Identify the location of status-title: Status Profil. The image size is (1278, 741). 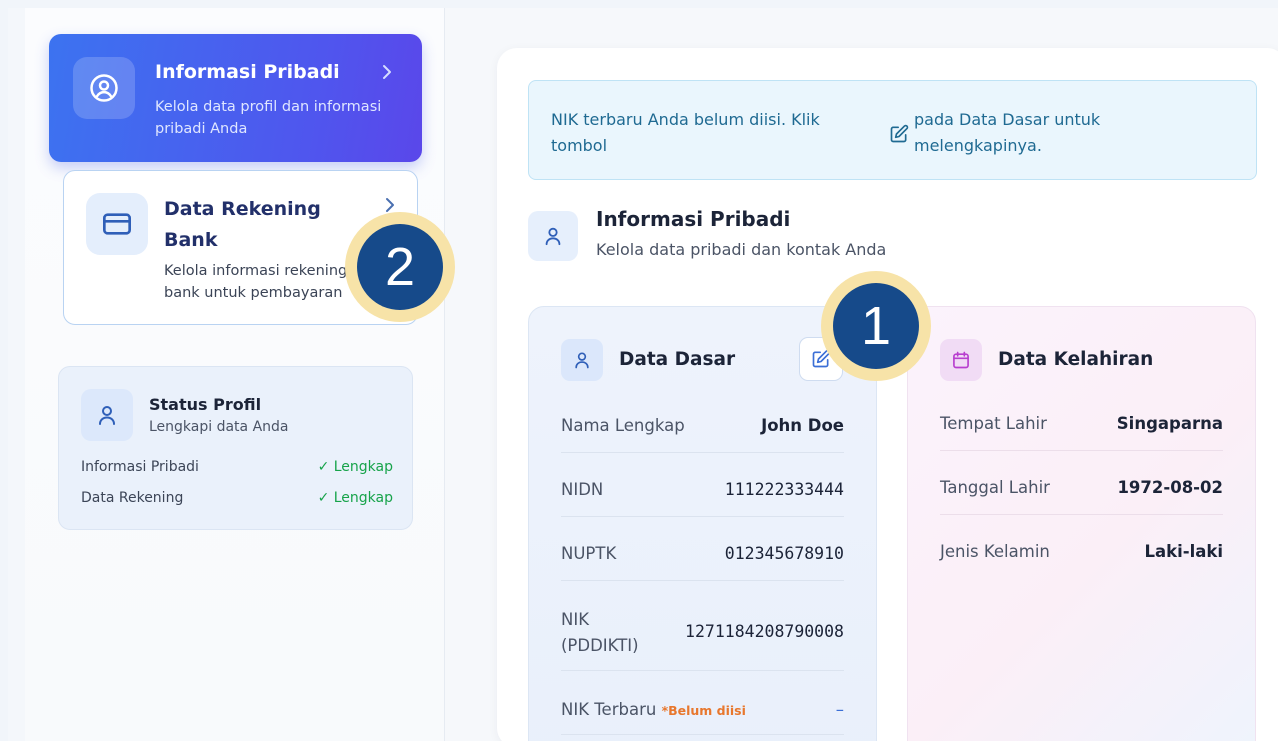
(205, 404).